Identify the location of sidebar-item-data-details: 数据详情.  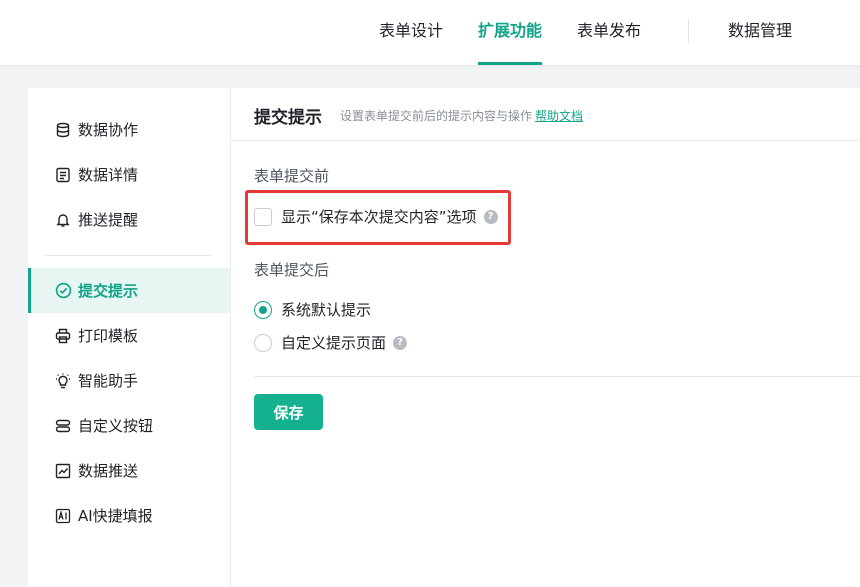
(129, 174).